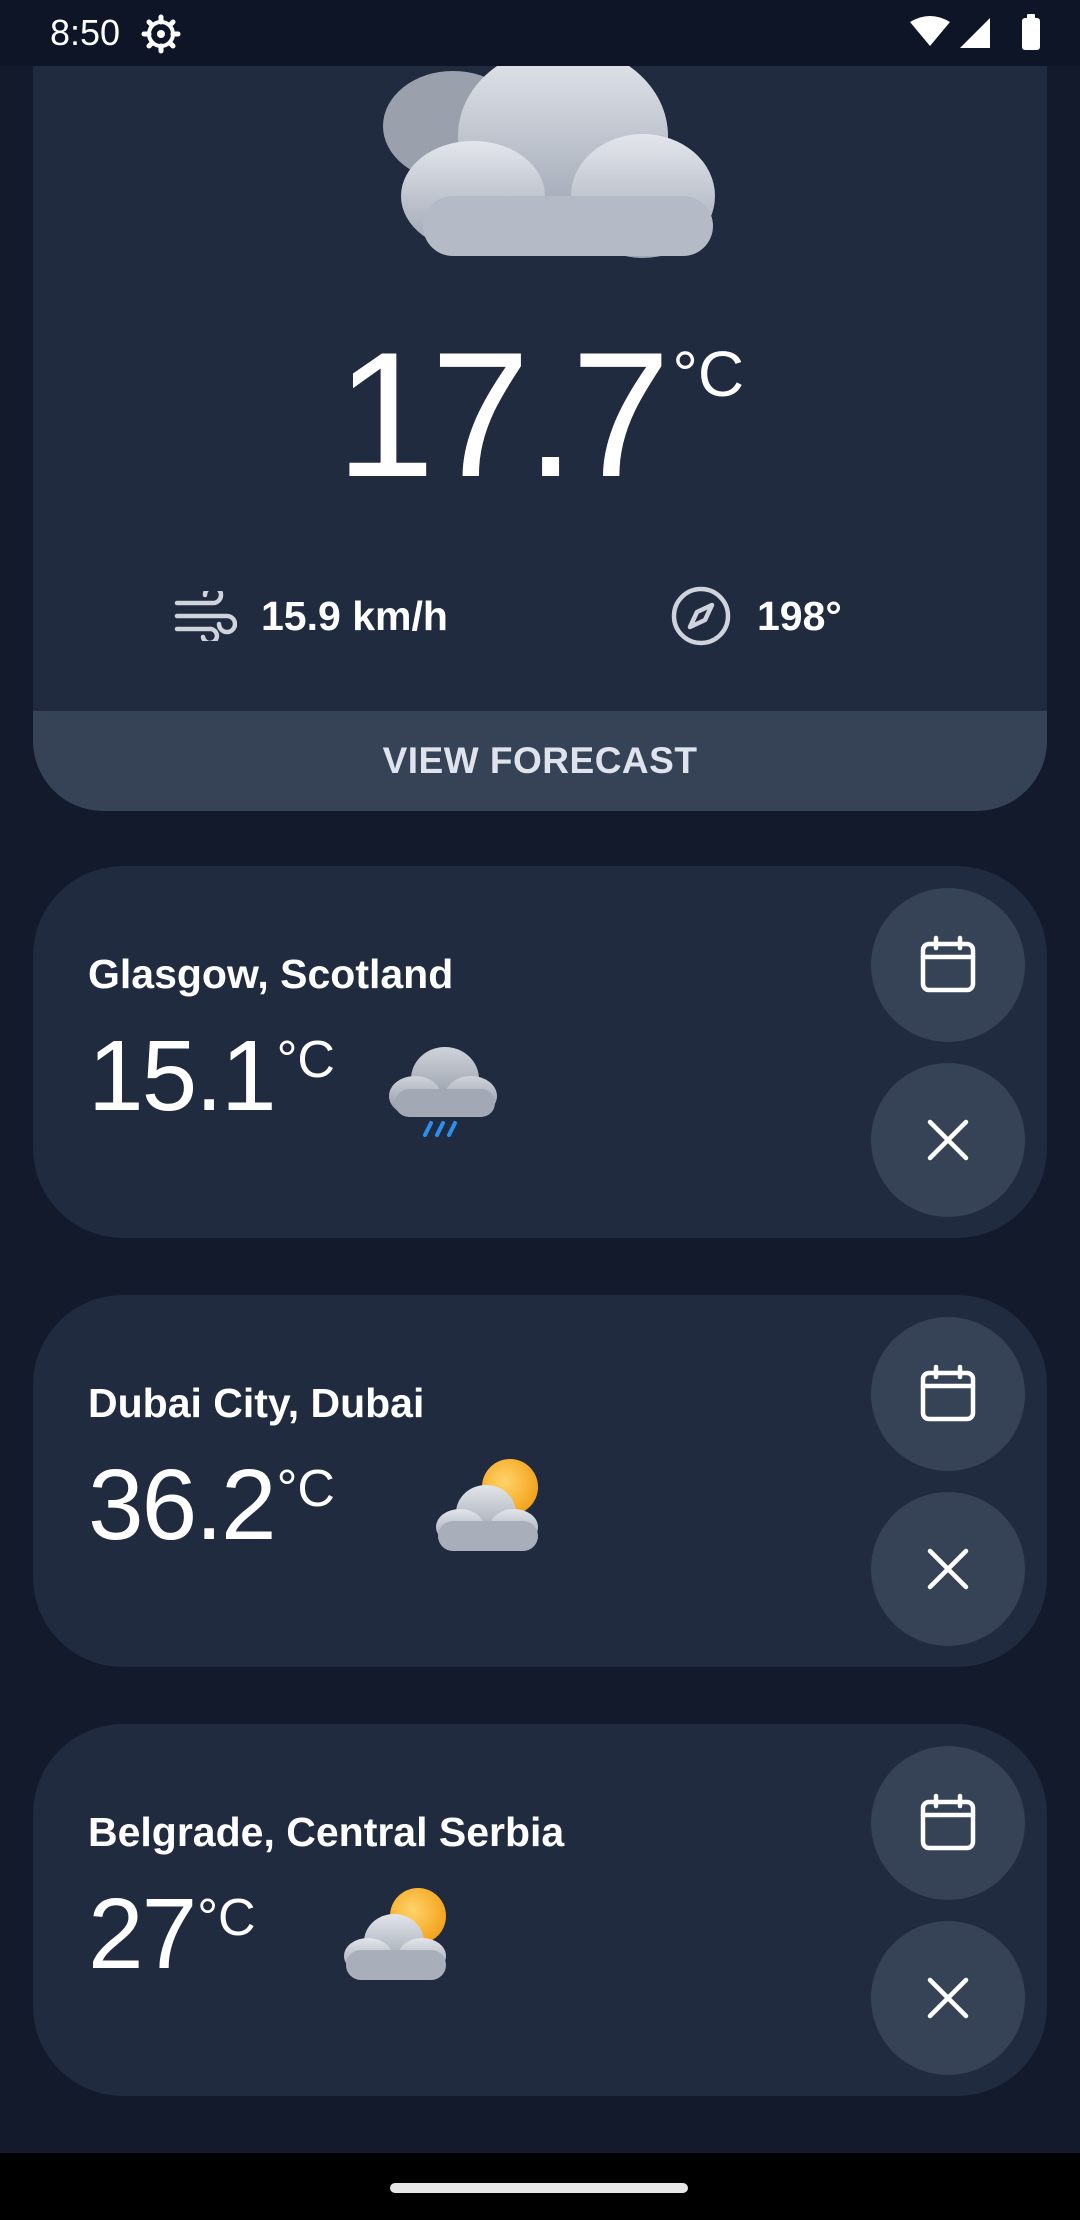  Describe the element at coordinates (799, 615) in the screenshot. I see `wind-direction-value: 198°` at that location.